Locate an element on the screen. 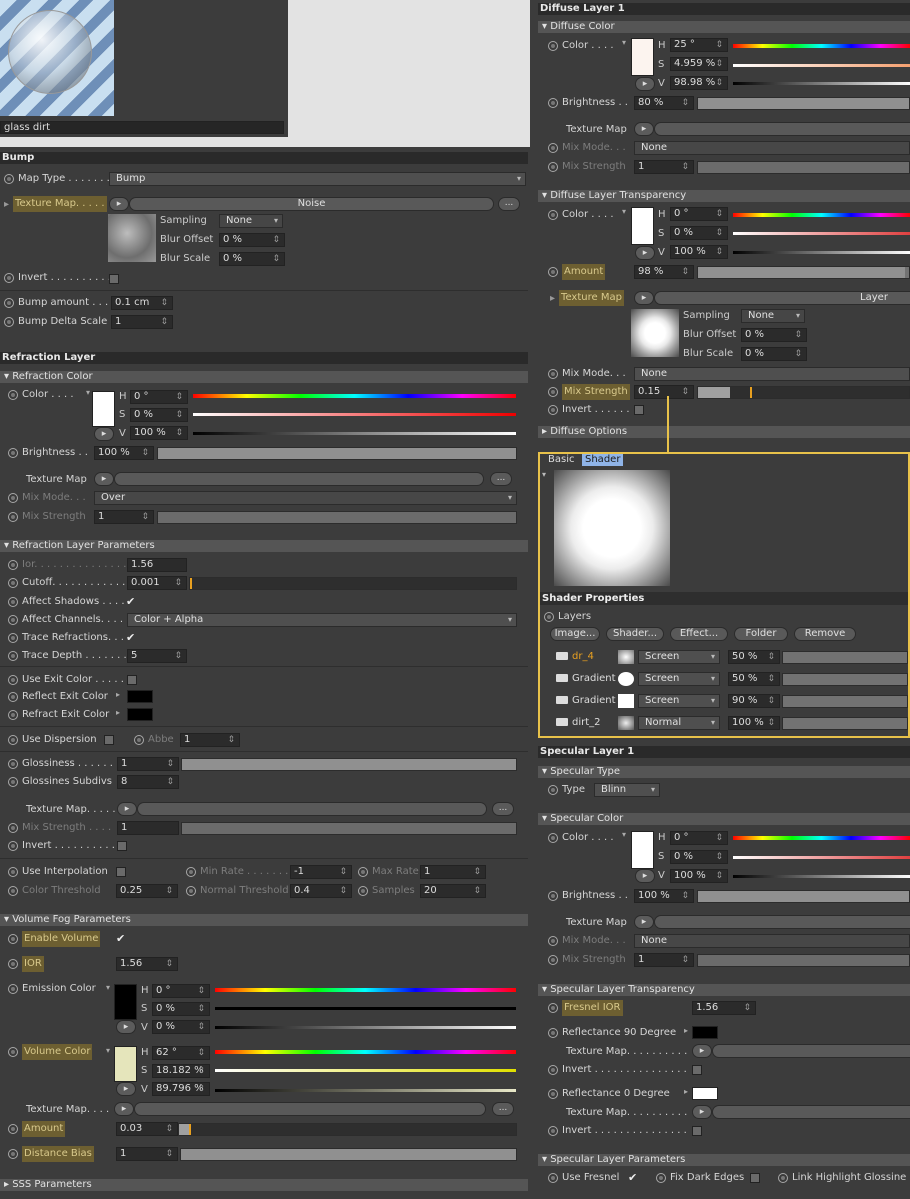 The width and height of the screenshot is (910, 1199). cutoff-slider is located at coordinates (353, 583).